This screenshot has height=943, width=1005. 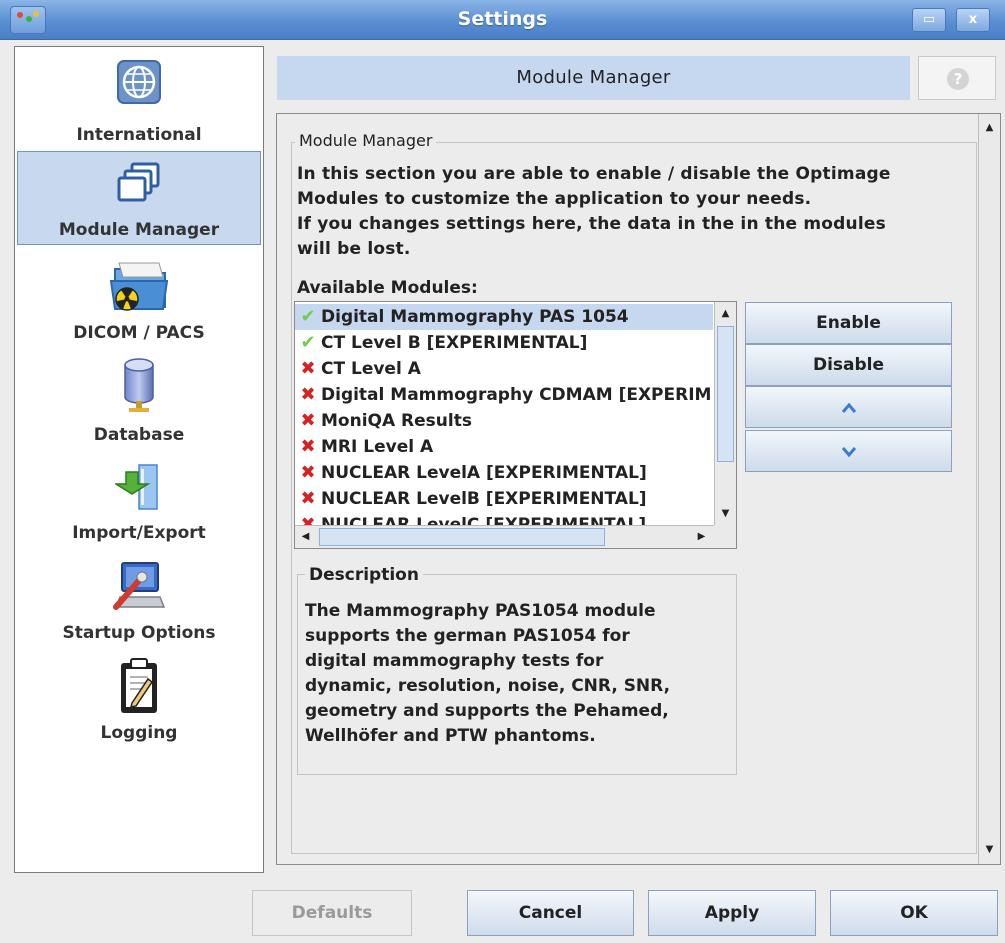 What do you see at coordinates (848, 365) in the screenshot?
I see `disable-button: Disable` at bounding box center [848, 365].